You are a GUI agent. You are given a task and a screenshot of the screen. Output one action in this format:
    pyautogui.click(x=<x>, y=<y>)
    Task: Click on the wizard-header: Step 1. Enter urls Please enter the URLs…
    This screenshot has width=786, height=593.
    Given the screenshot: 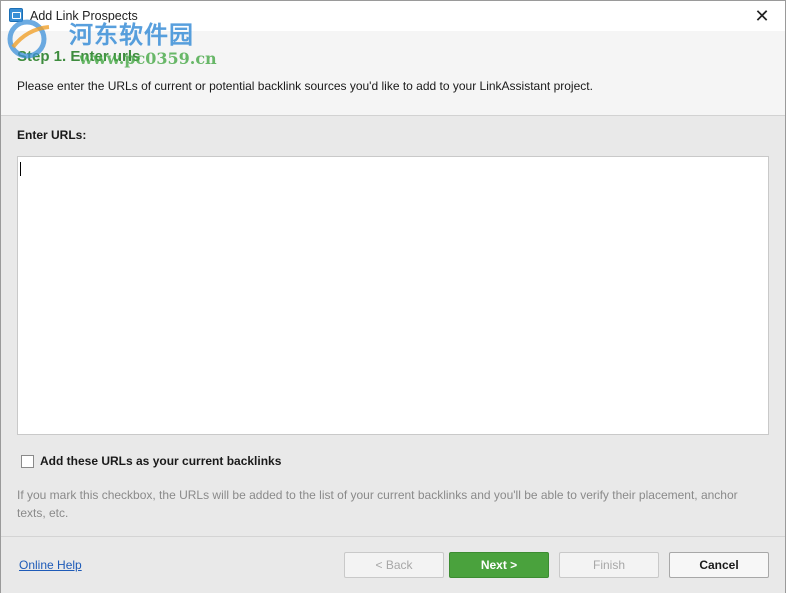 What is the action you would take?
    pyautogui.click(x=393, y=73)
    